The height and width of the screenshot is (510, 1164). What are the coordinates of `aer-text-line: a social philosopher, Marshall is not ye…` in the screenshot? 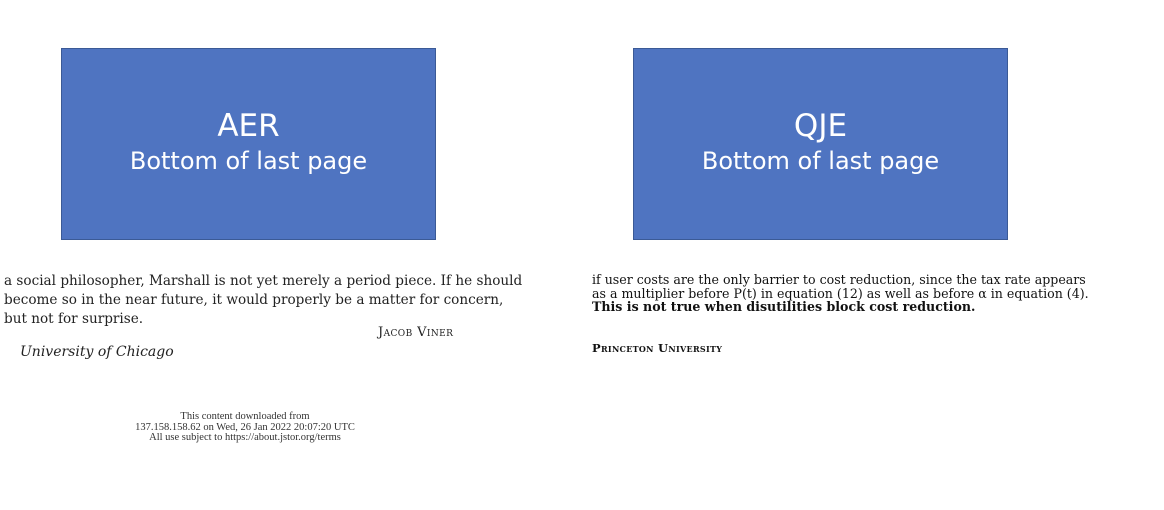 It's located at (263, 281).